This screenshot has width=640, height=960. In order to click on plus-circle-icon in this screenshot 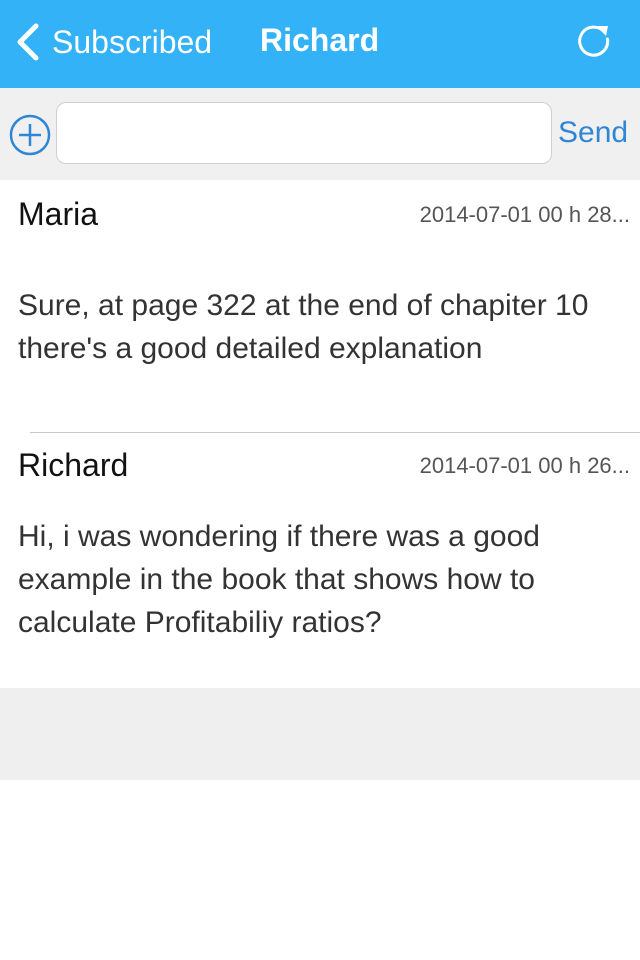, I will do `click(30, 135)`.